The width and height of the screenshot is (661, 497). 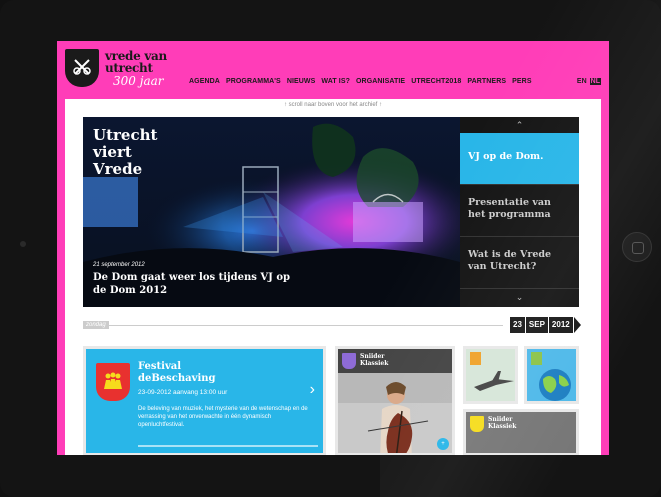 I want to click on event-tile-klassiek: Sniider Klassiek +, so click(x=395, y=400).